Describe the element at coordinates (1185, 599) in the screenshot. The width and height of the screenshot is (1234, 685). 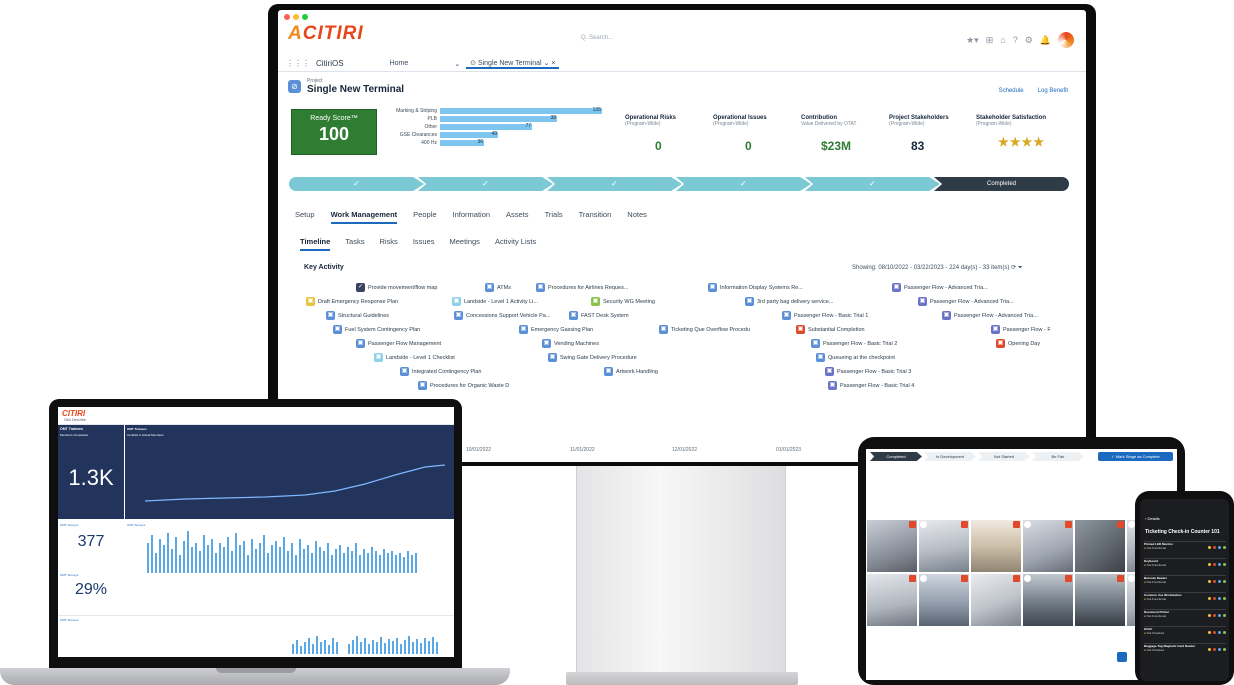
I see `checklist-row: Common Use Workstation ● Not Functional` at that location.